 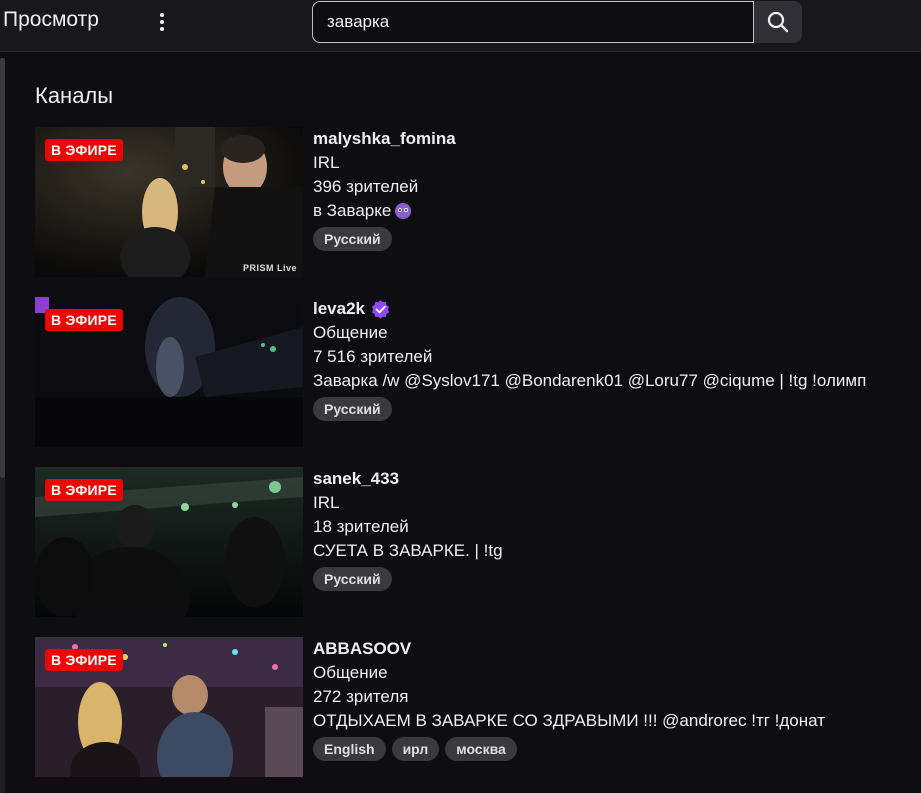 I want to click on search-box, so click(x=533, y=22).